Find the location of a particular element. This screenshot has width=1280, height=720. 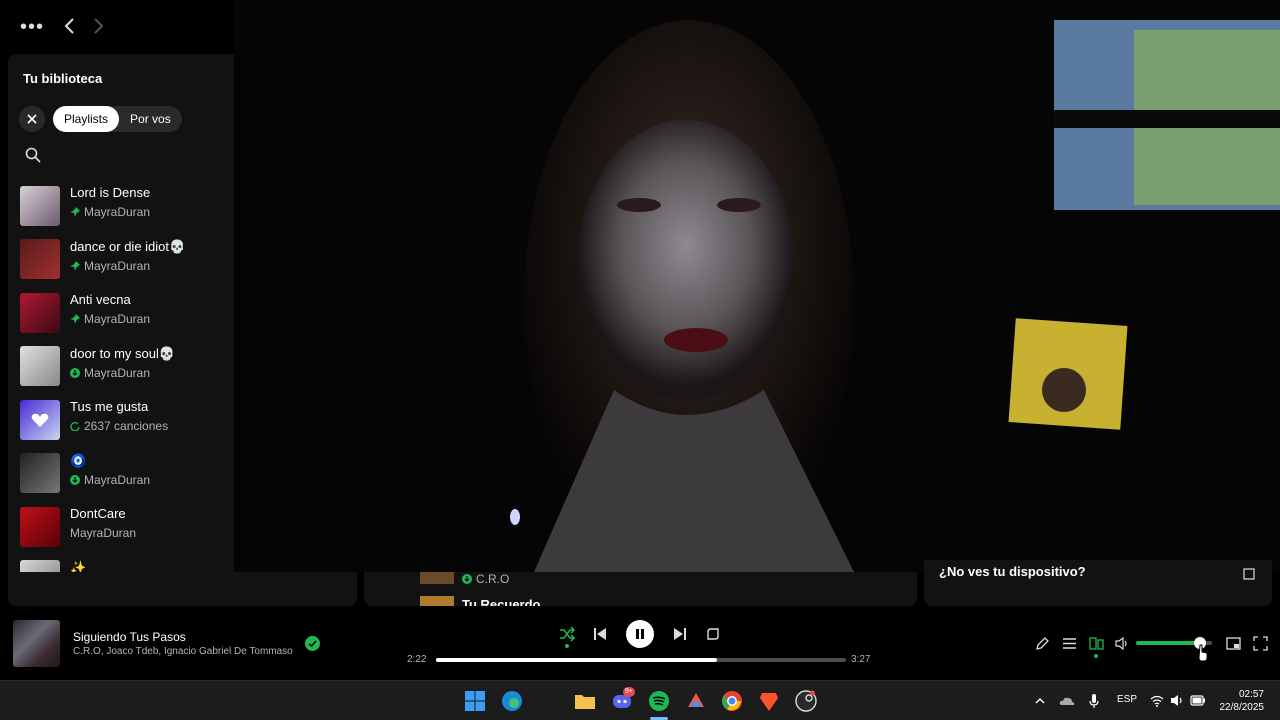

queue-next-title: Tu Recuerdo is located at coordinates (501, 601).